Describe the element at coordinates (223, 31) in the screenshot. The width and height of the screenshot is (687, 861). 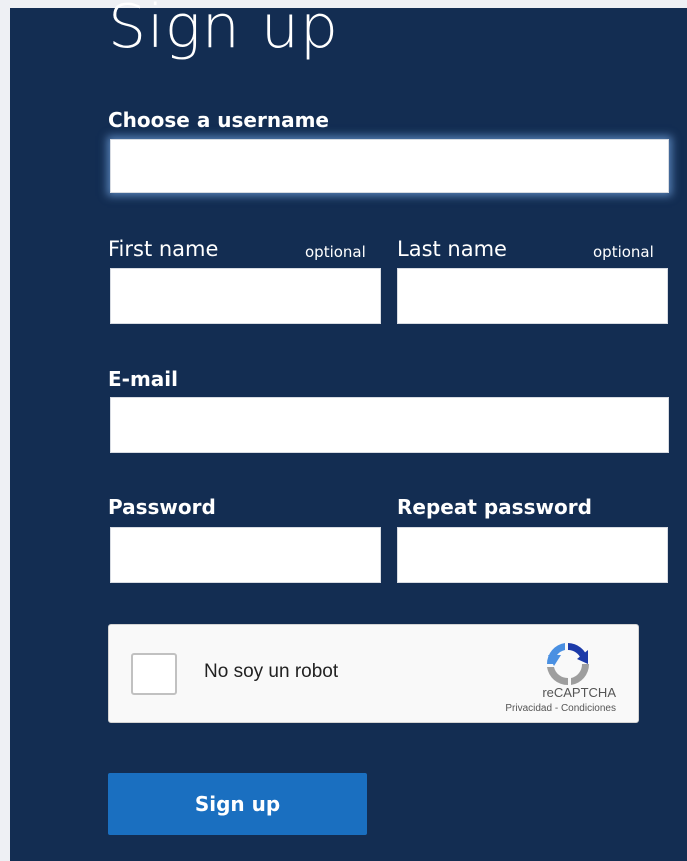
I see `page-title: Sign up` at that location.